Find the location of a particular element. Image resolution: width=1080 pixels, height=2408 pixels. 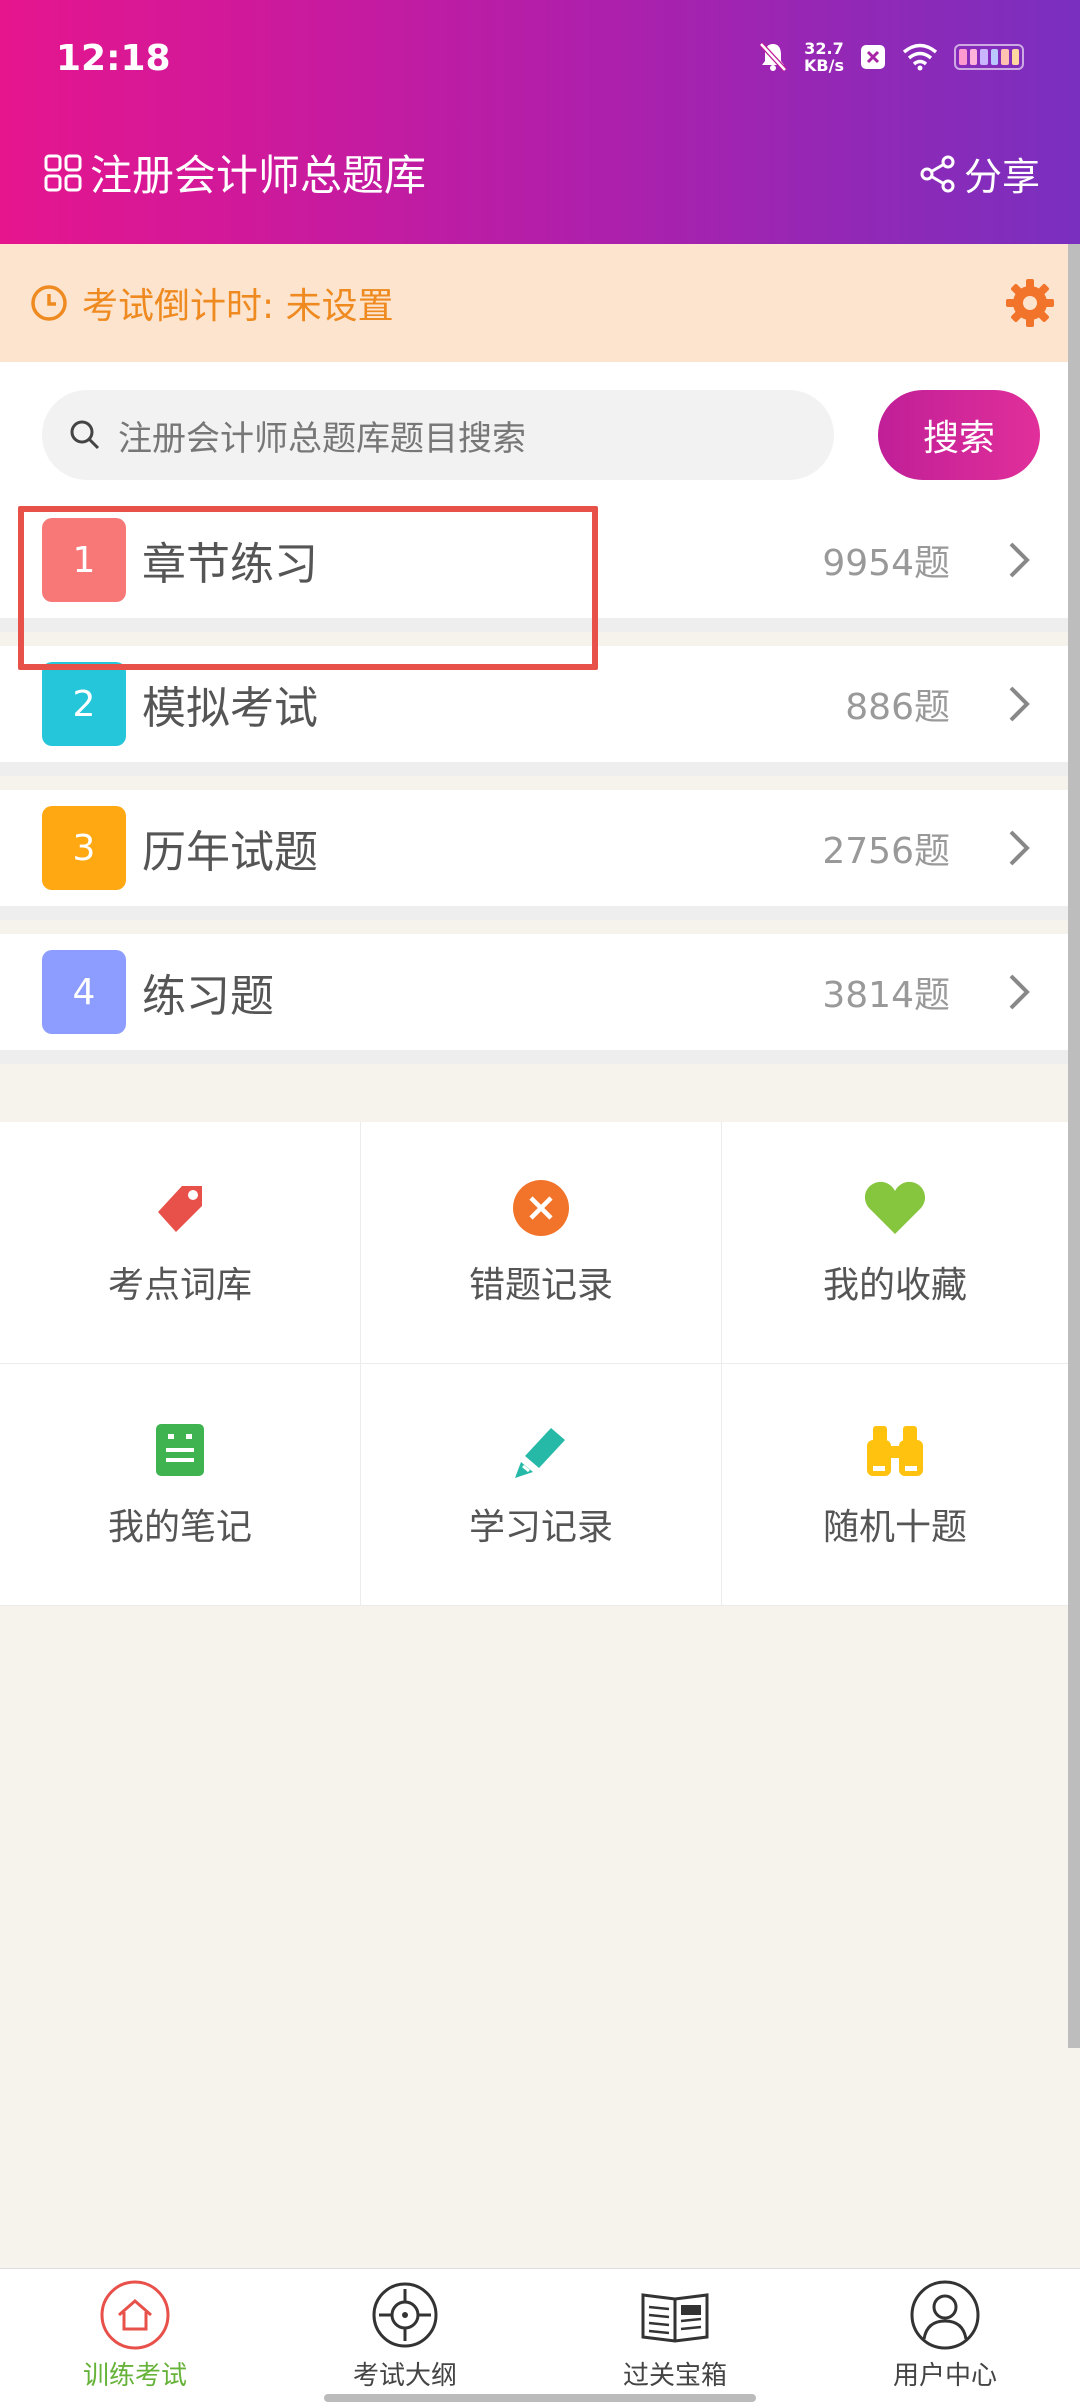

app-header: 12:18 32.7 KB/s 注册会计师总题库 分享 is located at coordinates (540, 122).